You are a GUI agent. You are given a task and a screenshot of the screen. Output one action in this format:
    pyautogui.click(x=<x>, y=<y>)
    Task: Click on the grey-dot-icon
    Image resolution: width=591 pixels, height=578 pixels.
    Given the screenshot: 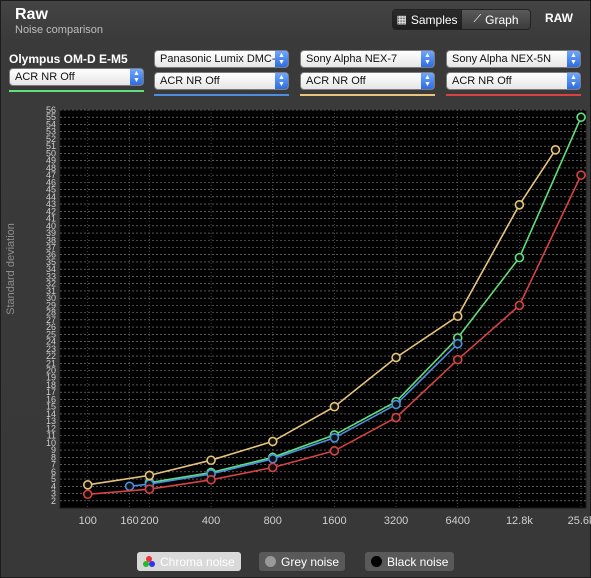 What is the action you would take?
    pyautogui.click(x=270, y=561)
    